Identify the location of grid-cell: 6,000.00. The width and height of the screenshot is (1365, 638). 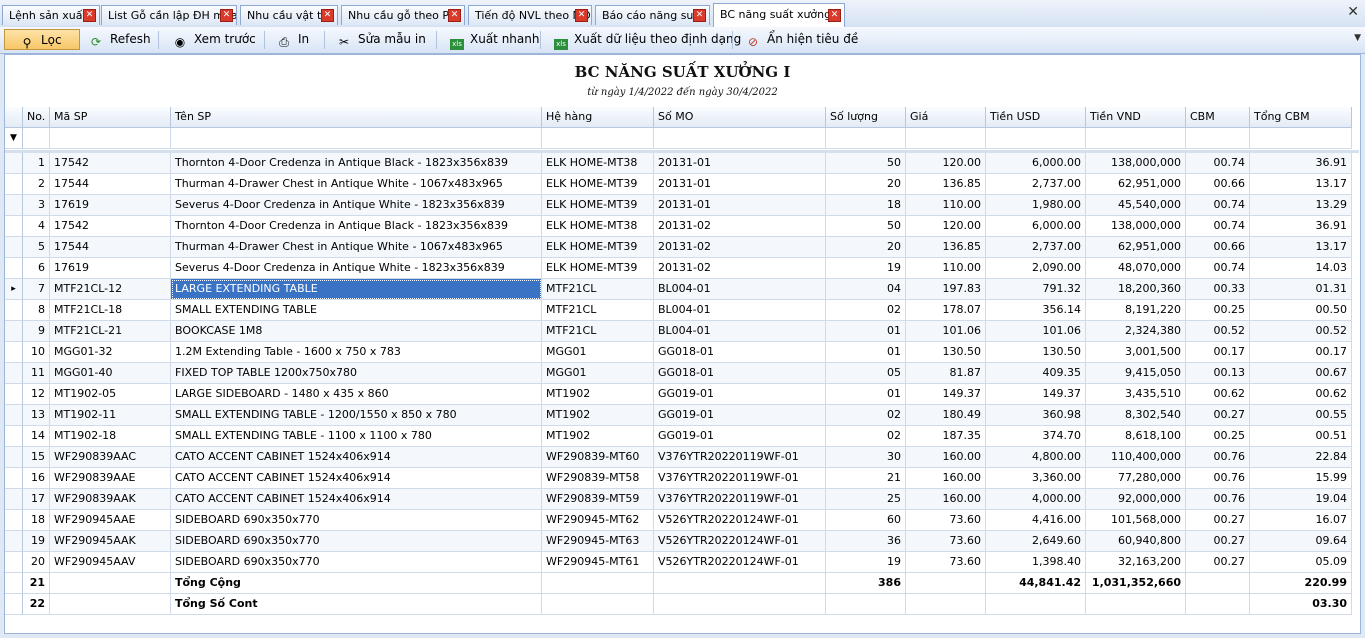
(1036, 226).